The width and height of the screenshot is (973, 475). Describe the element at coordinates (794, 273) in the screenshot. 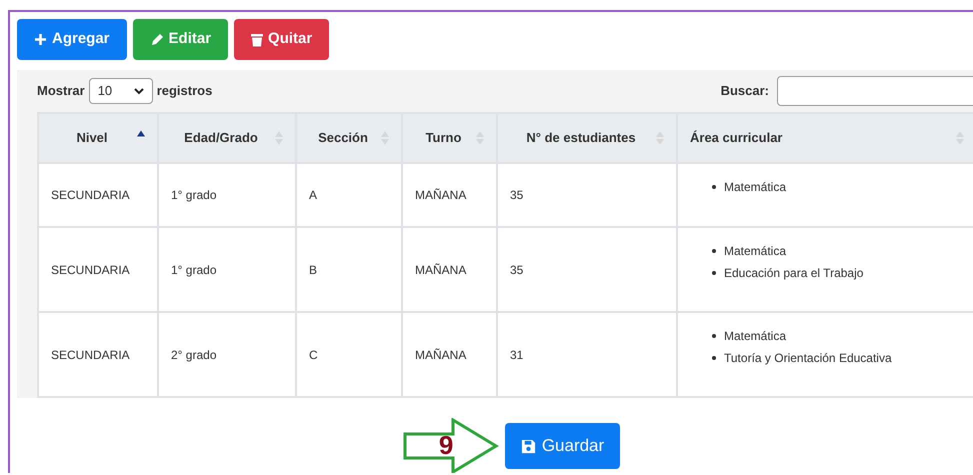

I see `curricular-area-item: Educación para el Trabajo` at that location.